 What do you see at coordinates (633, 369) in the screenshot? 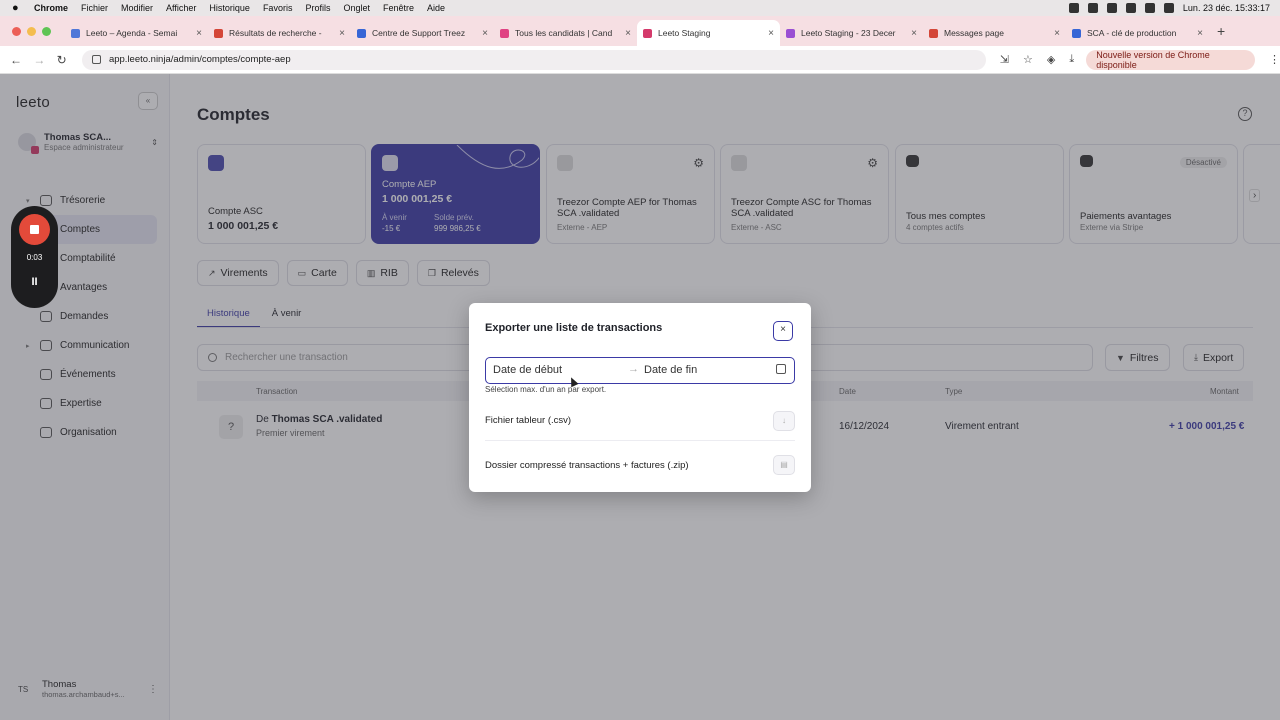
I see `arrow-right-icon: →` at bounding box center [633, 369].